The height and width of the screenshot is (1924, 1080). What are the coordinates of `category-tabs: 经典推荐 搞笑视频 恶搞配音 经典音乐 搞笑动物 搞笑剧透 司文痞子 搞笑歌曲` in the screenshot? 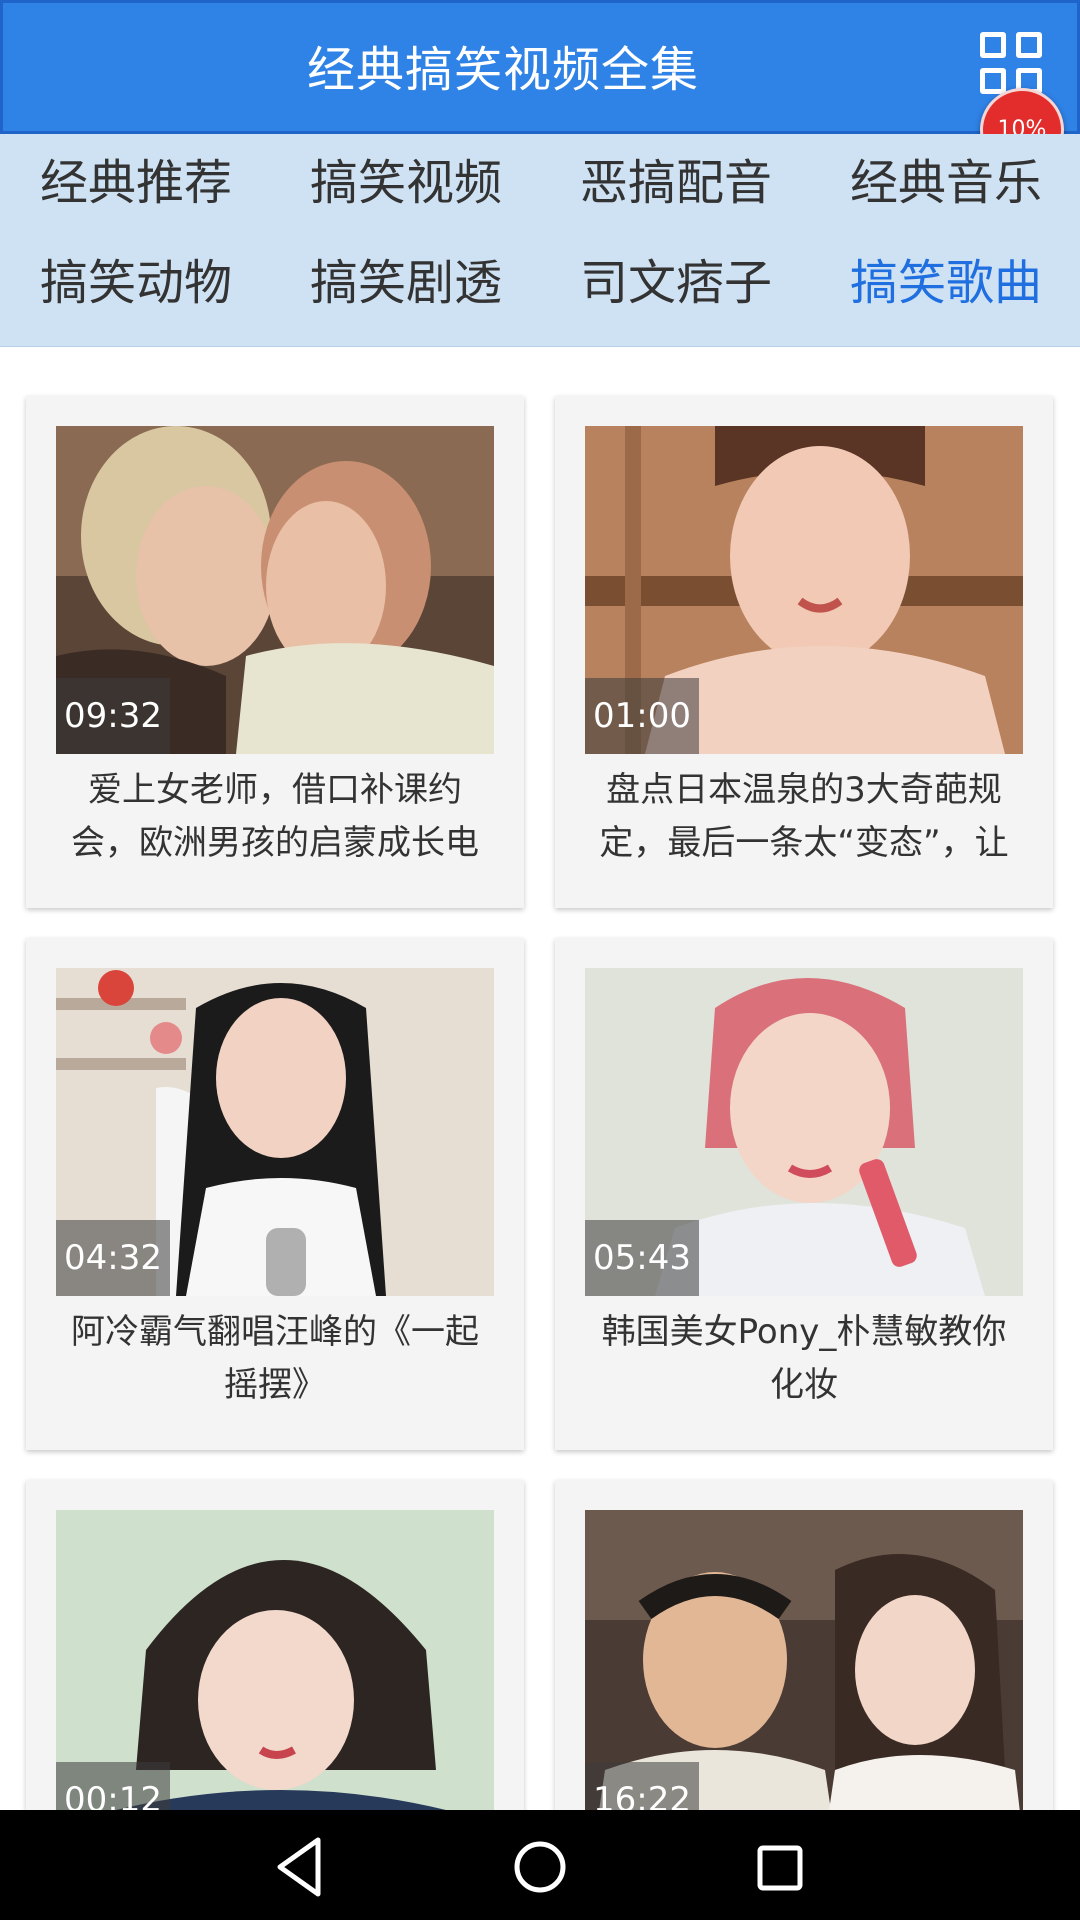 It's located at (540, 240).